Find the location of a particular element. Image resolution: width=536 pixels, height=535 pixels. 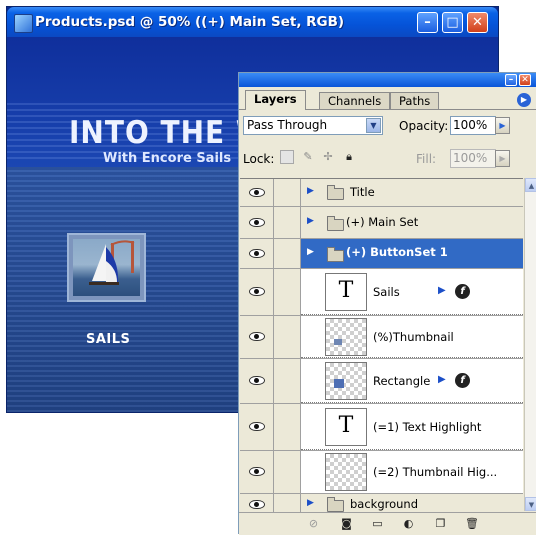

menu-arrow-icon: ▶ is located at coordinates (524, 99).